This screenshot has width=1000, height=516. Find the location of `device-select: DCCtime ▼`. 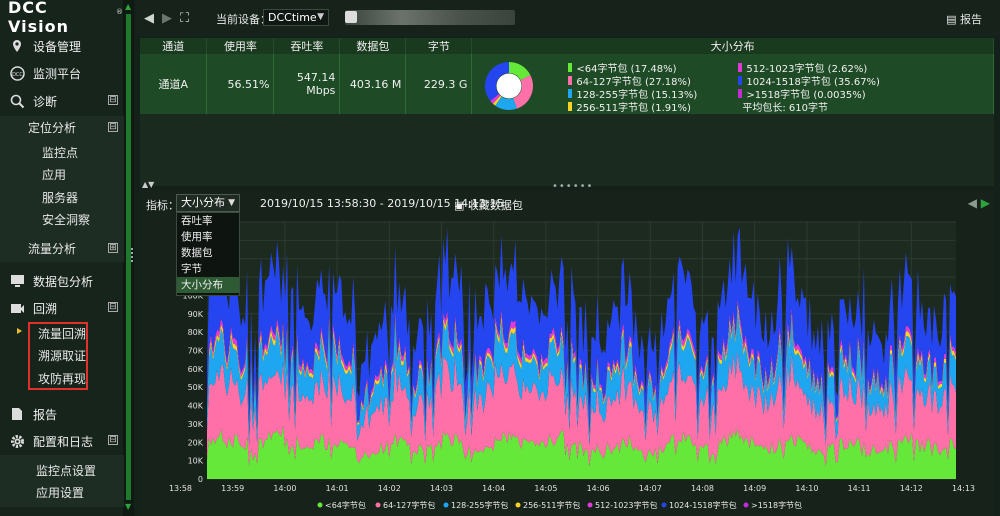

device-select: DCCtime ▼ is located at coordinates (296, 17).